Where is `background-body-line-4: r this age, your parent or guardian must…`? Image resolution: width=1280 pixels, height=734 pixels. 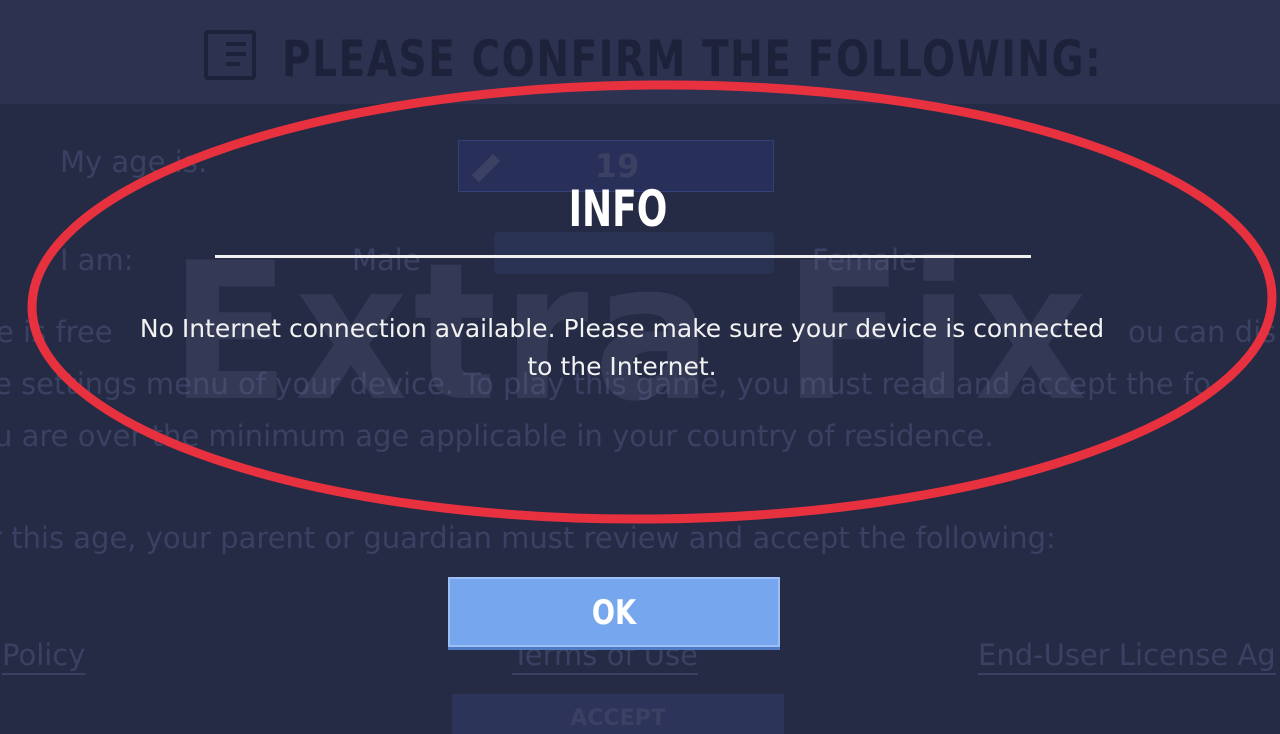
background-body-line-4: r this age, your parent or guardian must… is located at coordinates (528, 538).